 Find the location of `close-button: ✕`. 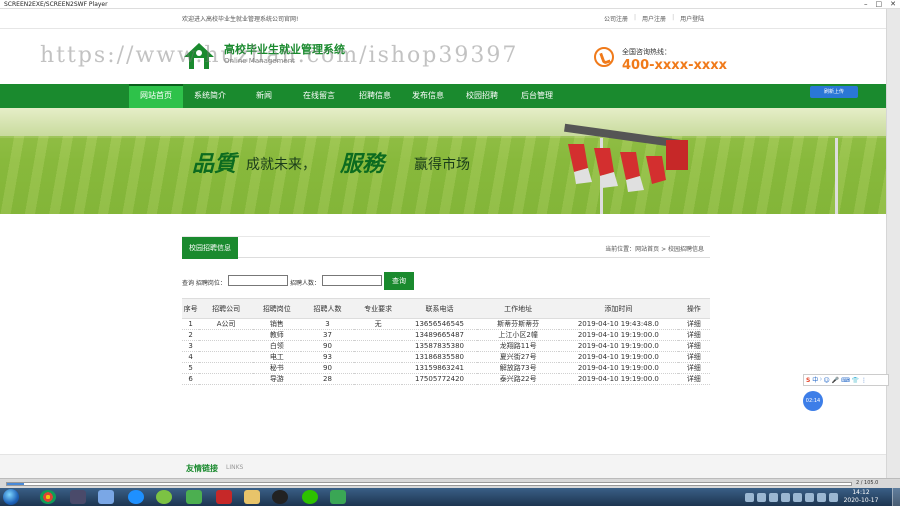

close-button: ✕ is located at coordinates (893, 4).